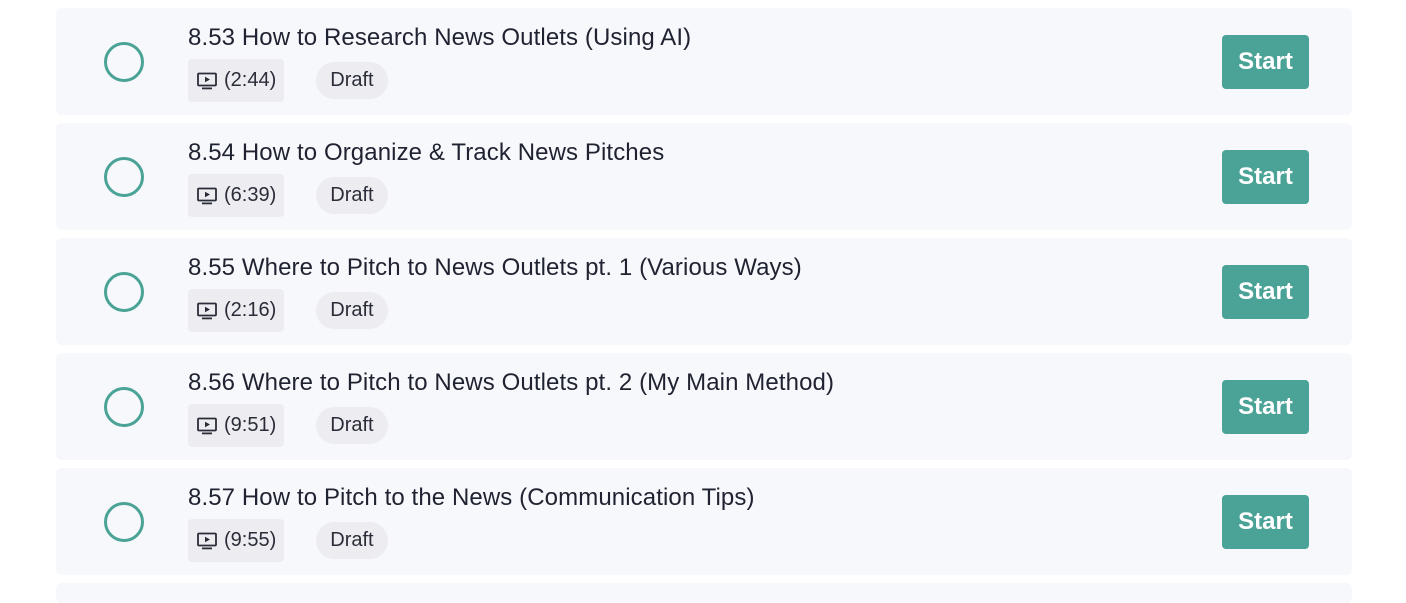 This screenshot has width=1406, height=603. Describe the element at coordinates (250, 195) in the screenshot. I see `duration-label: (6:39)` at that location.